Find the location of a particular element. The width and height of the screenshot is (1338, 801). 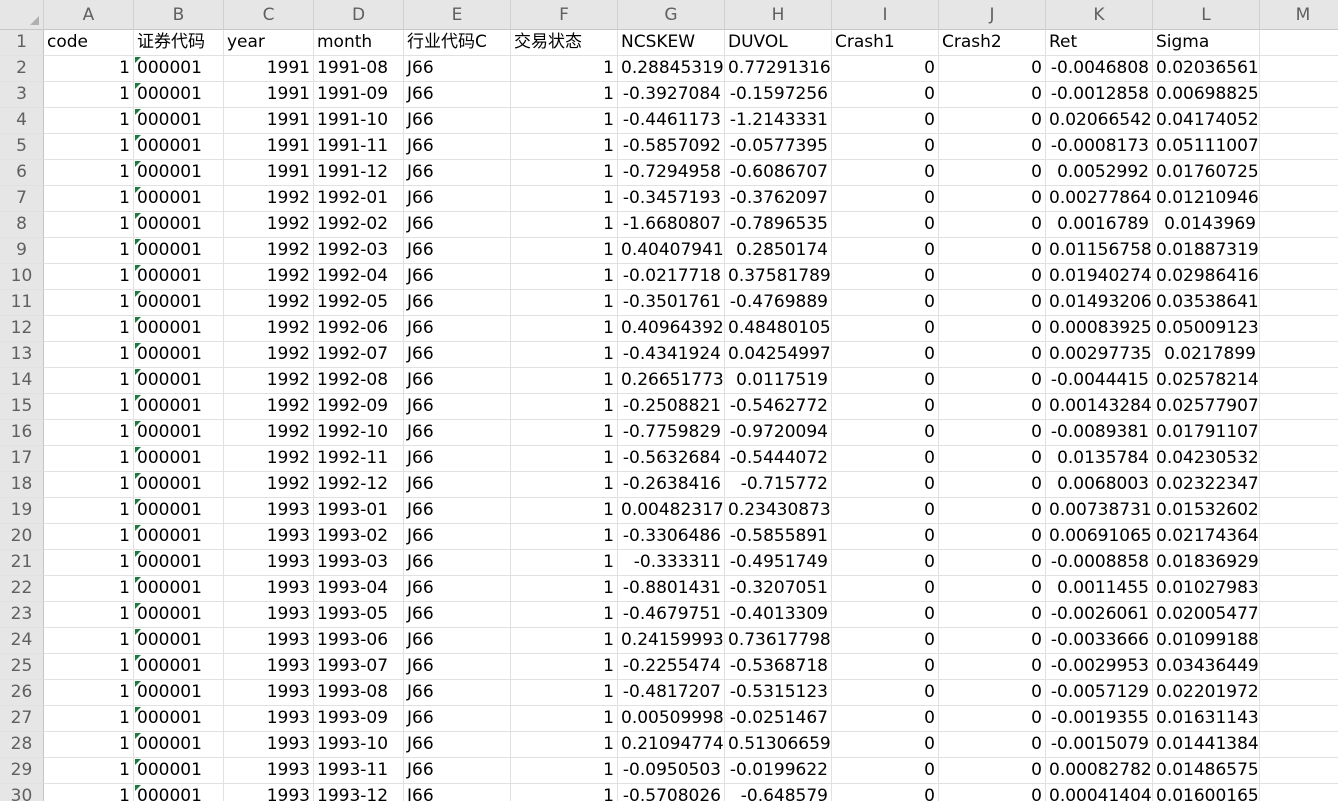

table-cell: -0.648579 is located at coordinates (778, 792).